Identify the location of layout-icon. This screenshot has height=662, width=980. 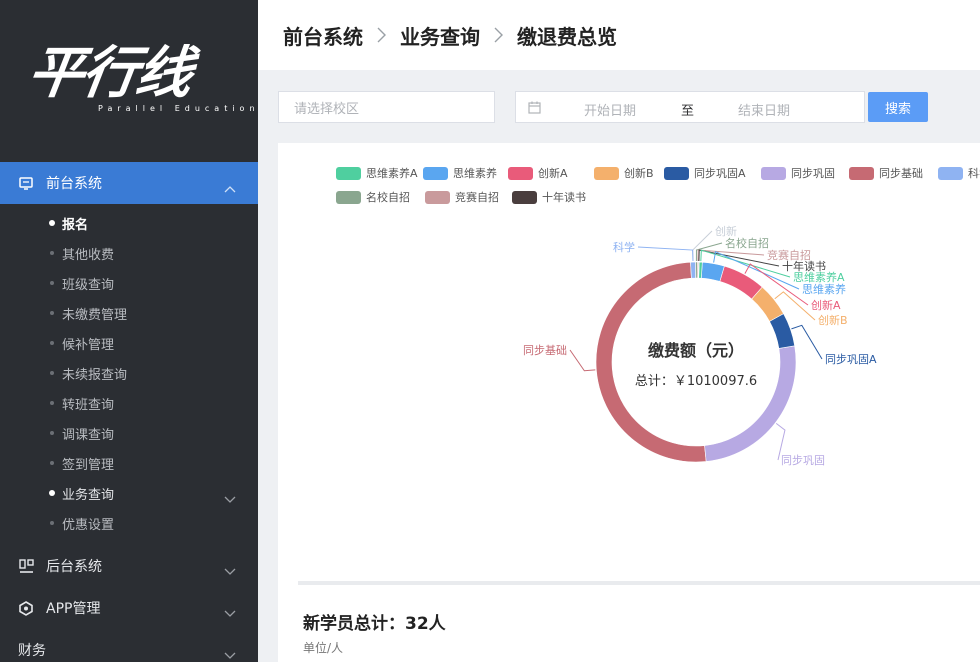
(26, 566).